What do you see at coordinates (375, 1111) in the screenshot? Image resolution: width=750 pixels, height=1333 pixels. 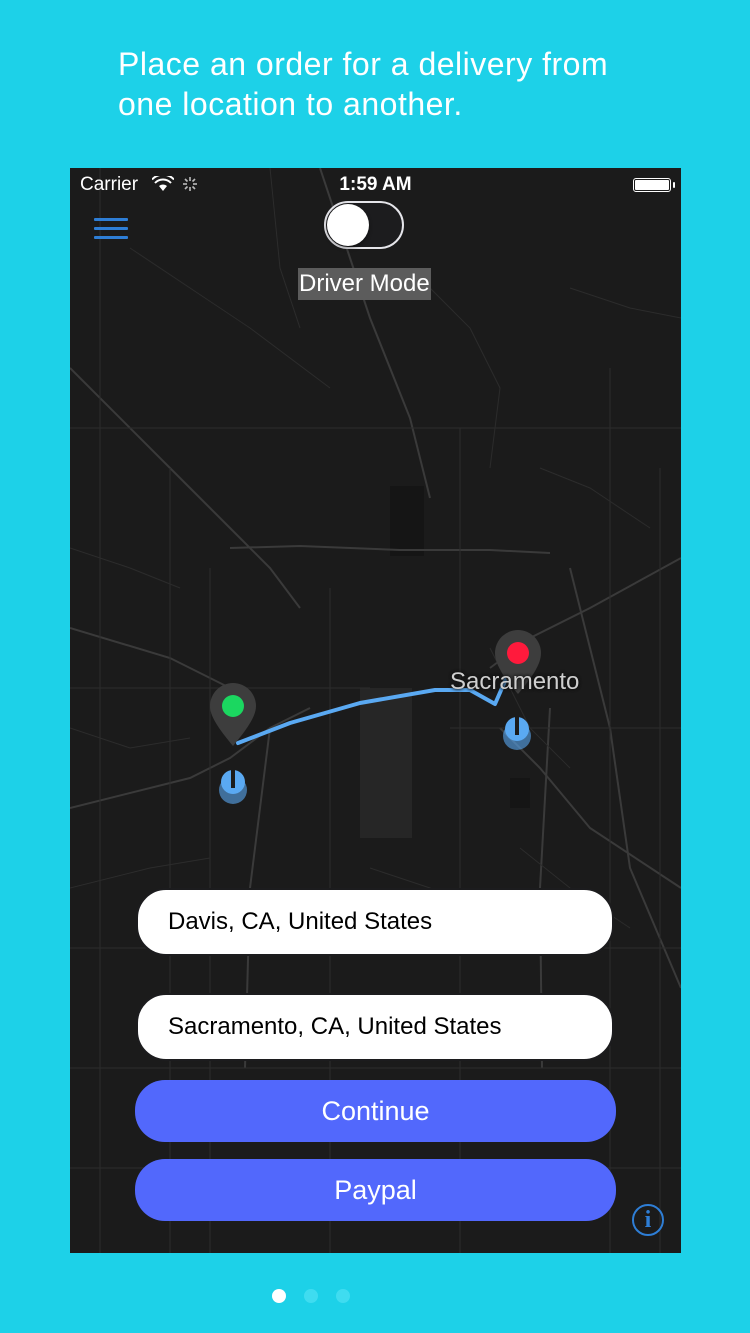 I see `continue-button: Continue` at bounding box center [375, 1111].